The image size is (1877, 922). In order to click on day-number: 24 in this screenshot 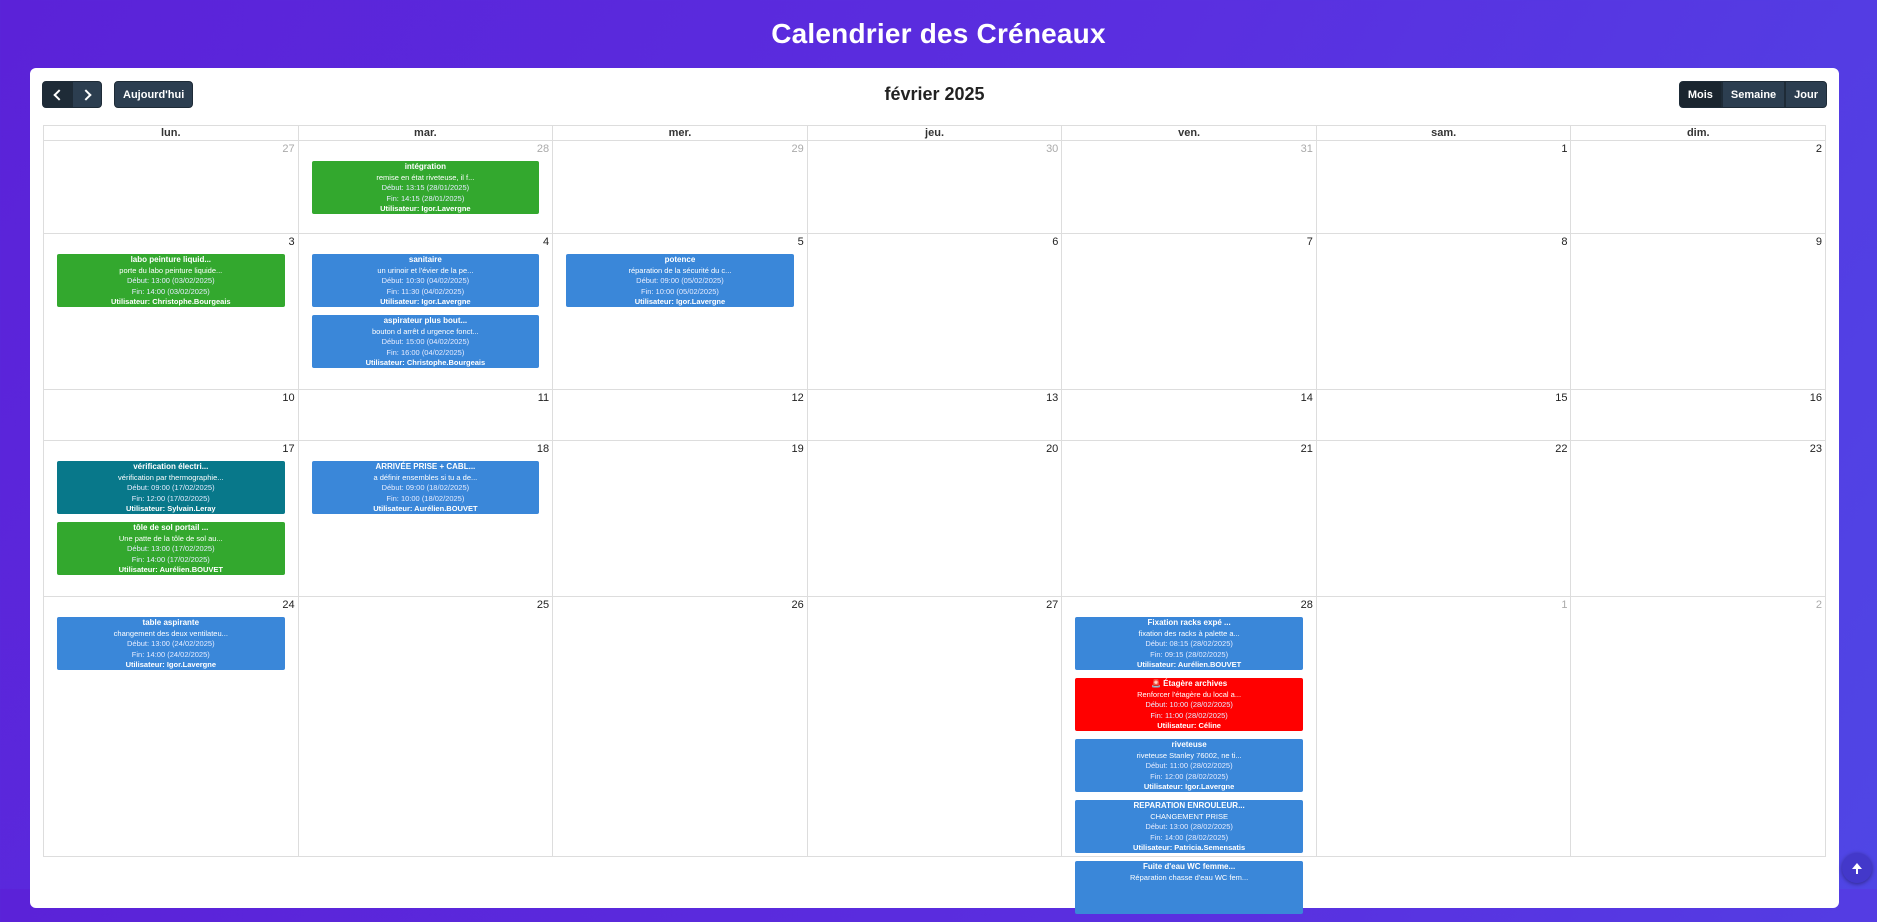, I will do `click(288, 605)`.